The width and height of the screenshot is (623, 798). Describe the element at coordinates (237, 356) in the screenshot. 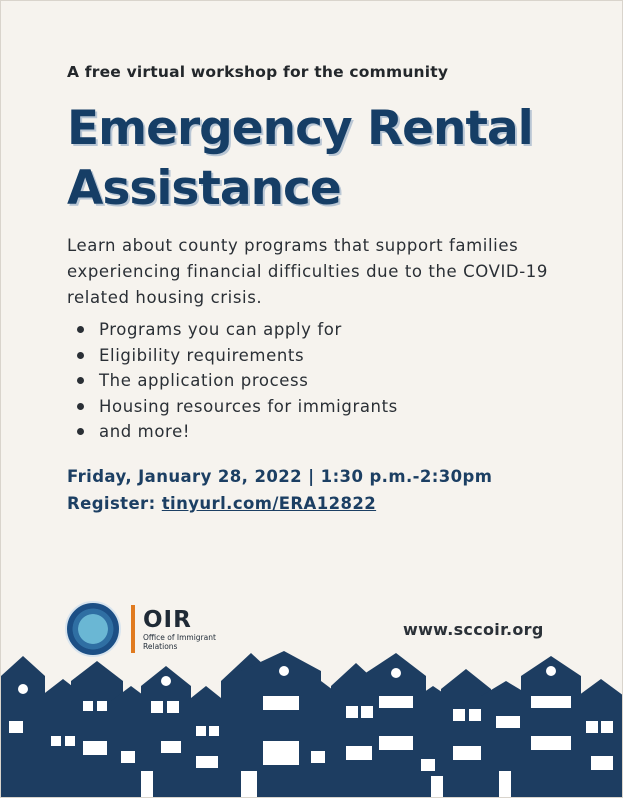

I see `list-item: Eligibility requirements` at that location.